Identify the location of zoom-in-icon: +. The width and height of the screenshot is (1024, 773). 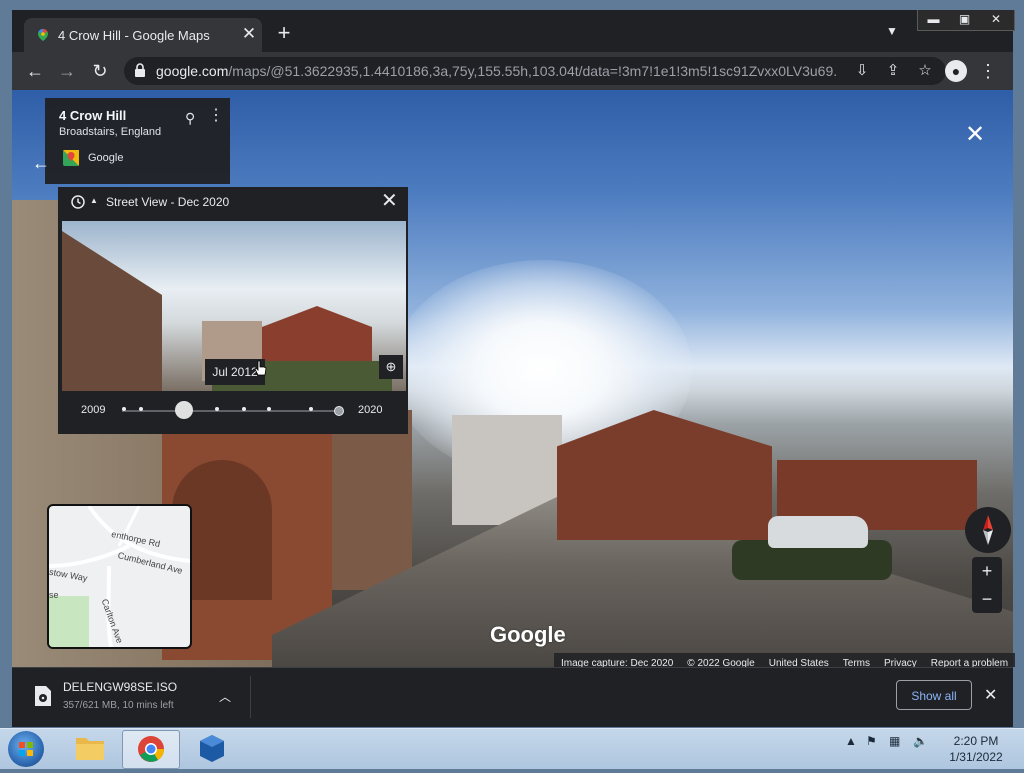
(987, 571).